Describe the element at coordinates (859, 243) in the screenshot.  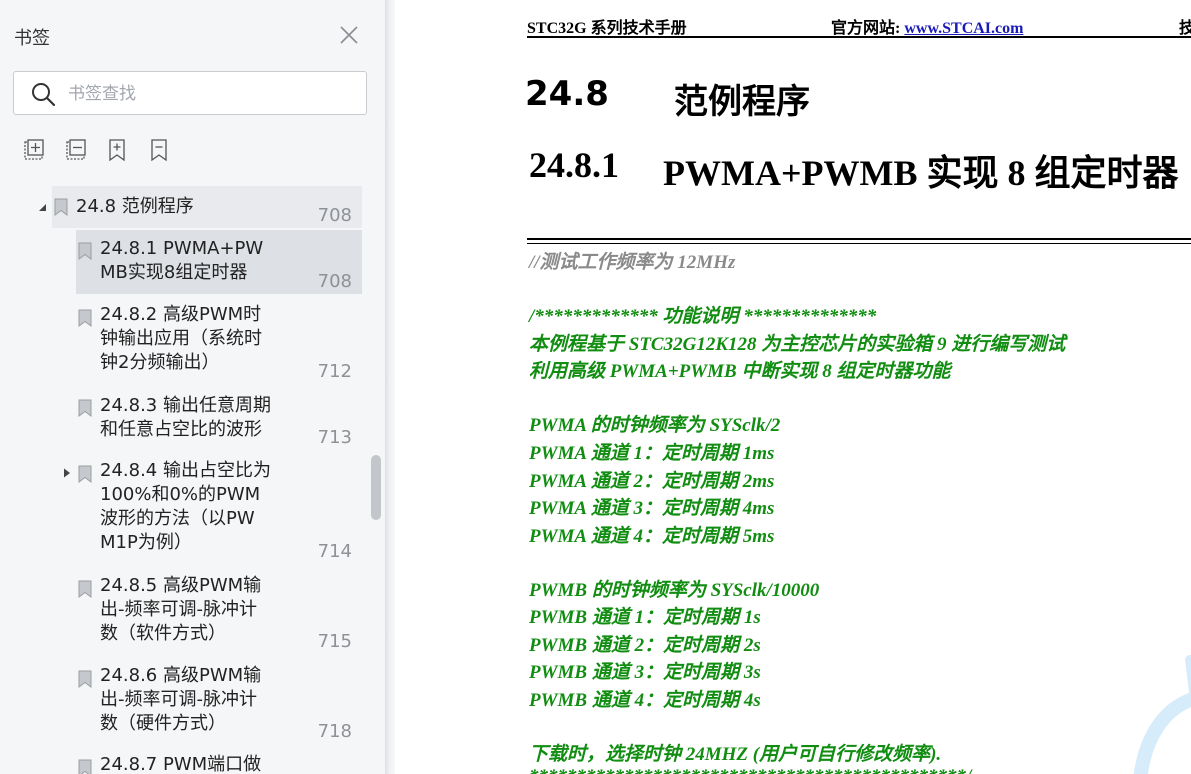
I see `code-top-rule-thin` at that location.